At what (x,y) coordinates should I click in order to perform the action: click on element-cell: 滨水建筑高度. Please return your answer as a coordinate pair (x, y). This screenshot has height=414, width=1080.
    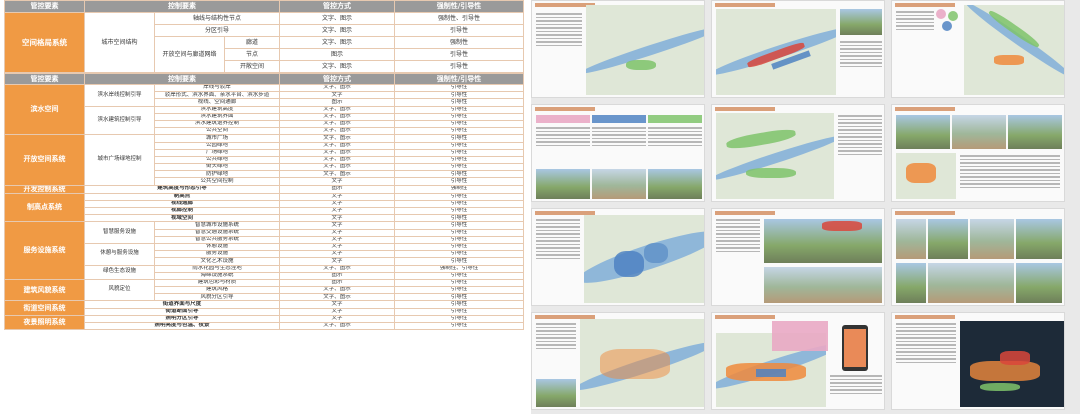
    Looking at the image, I should click on (217, 109).